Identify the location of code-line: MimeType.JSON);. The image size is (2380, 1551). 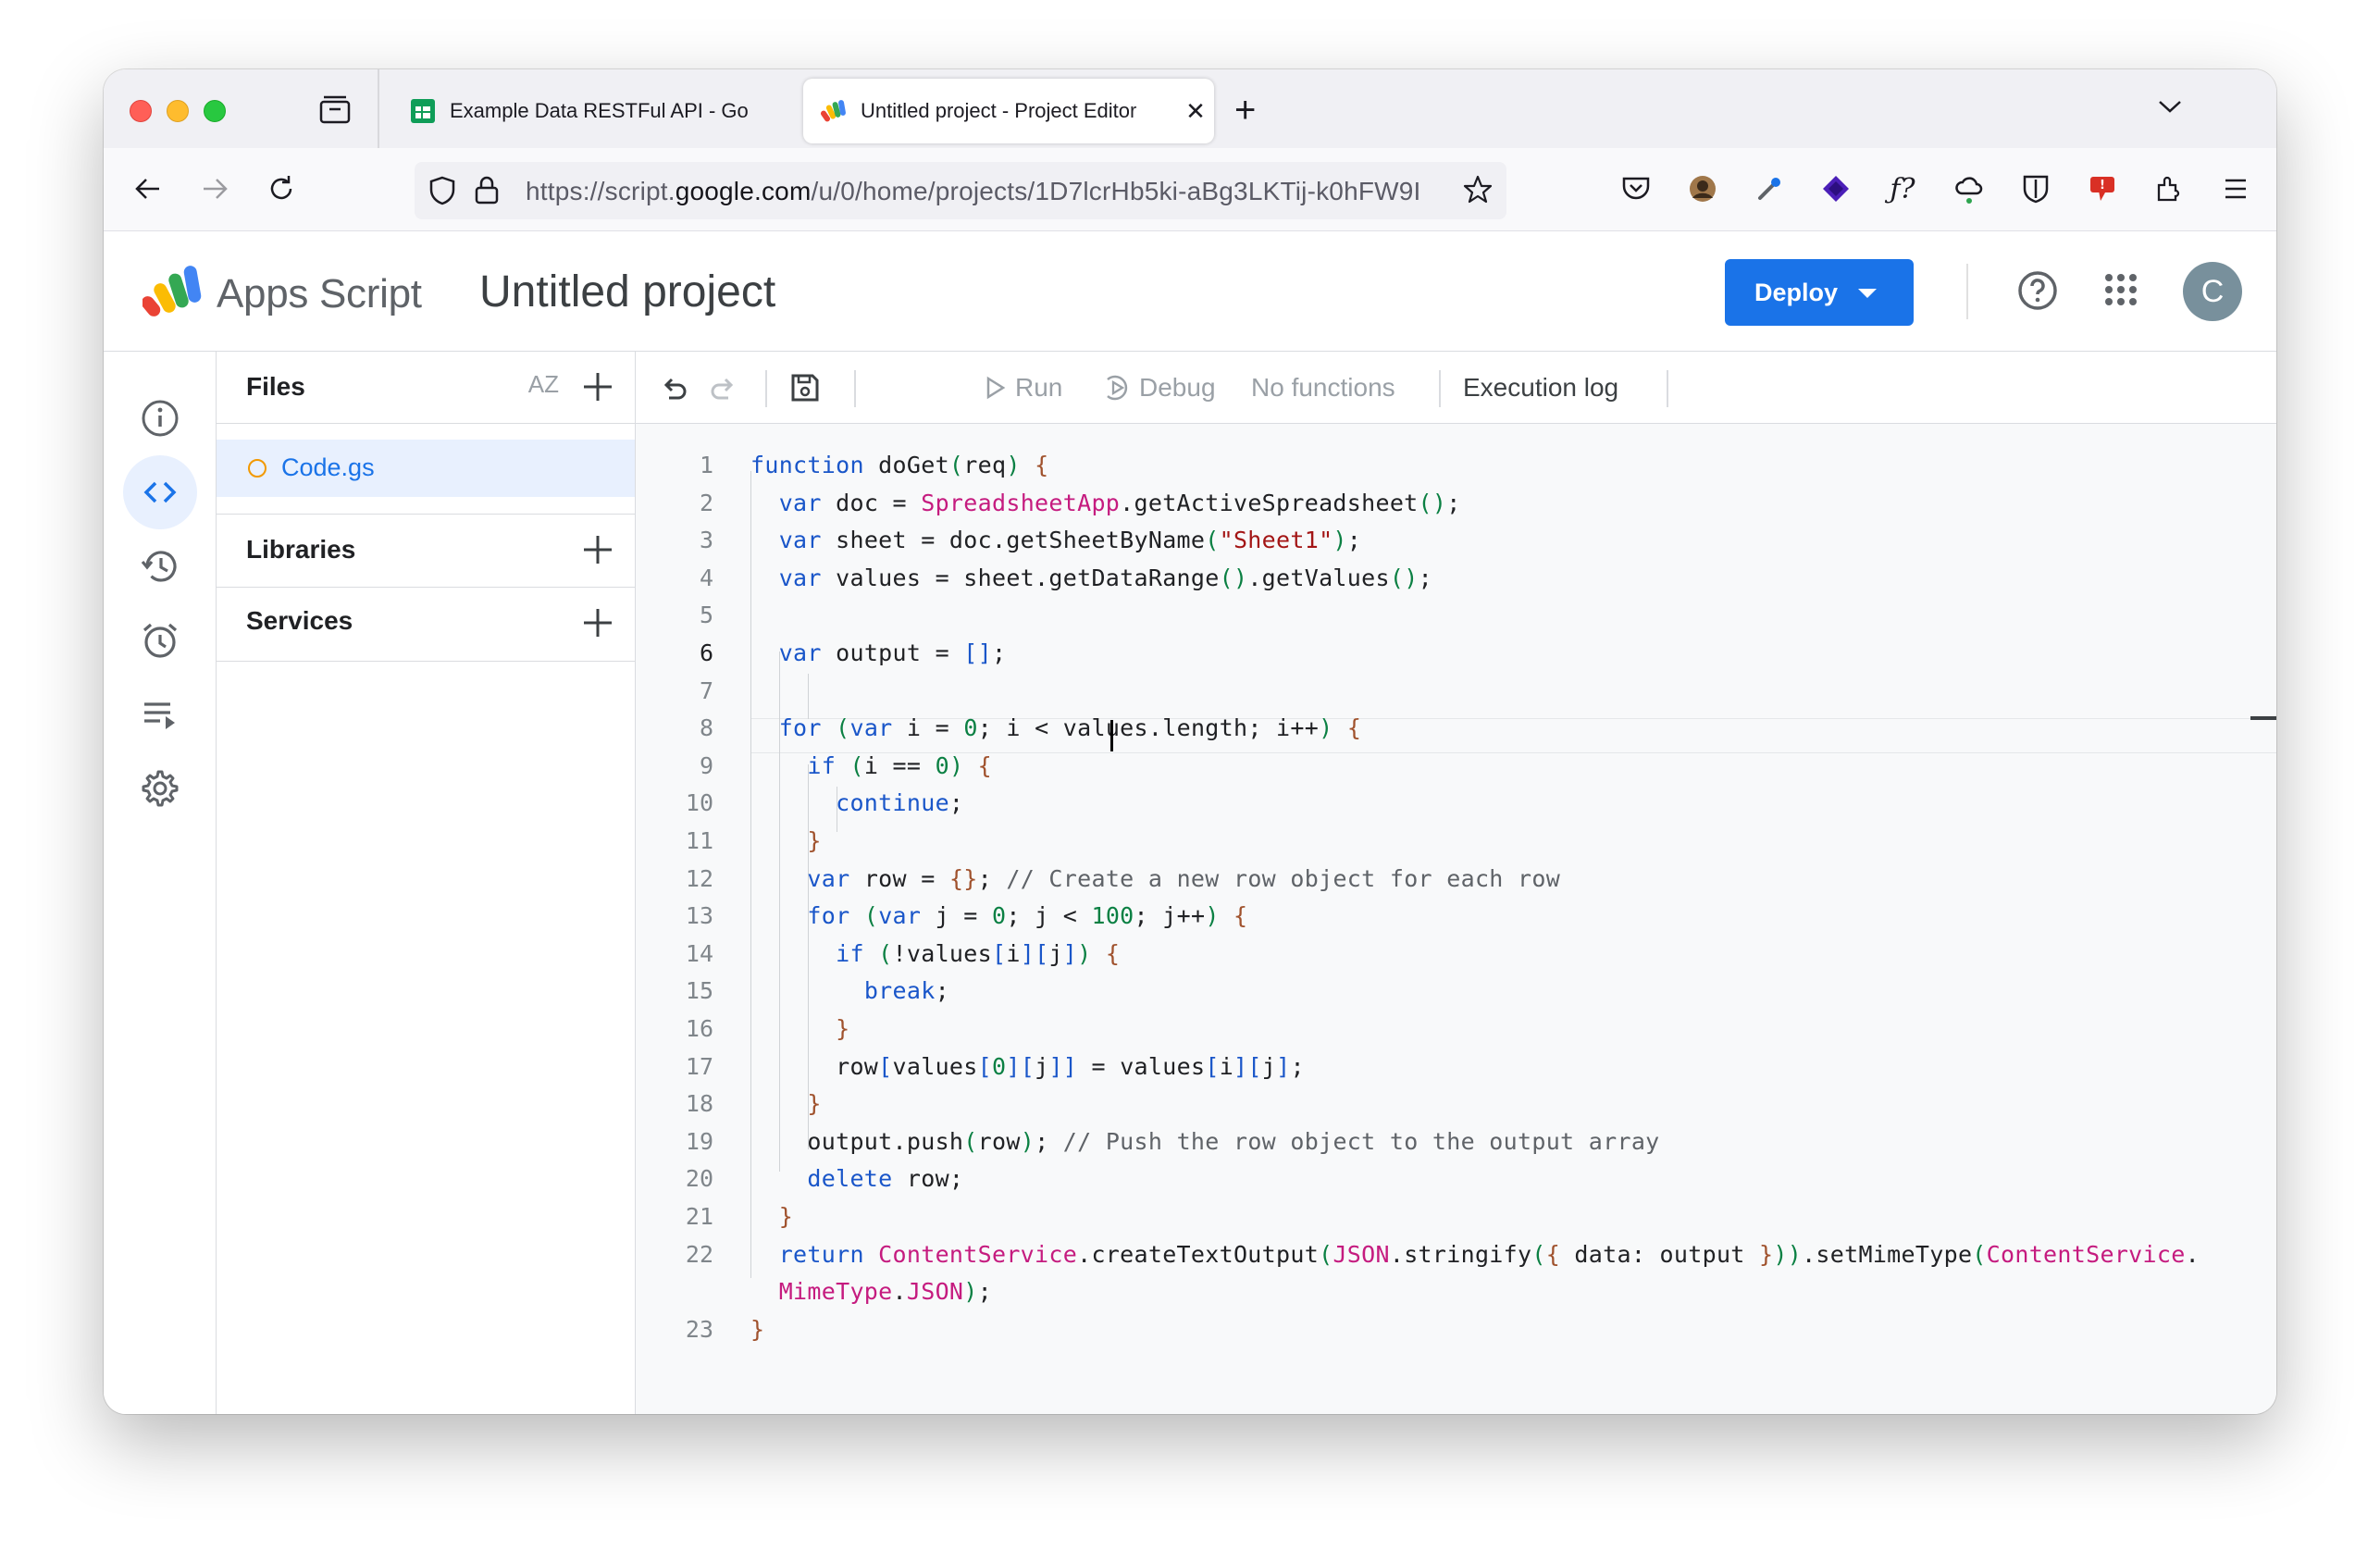
(871, 1291).